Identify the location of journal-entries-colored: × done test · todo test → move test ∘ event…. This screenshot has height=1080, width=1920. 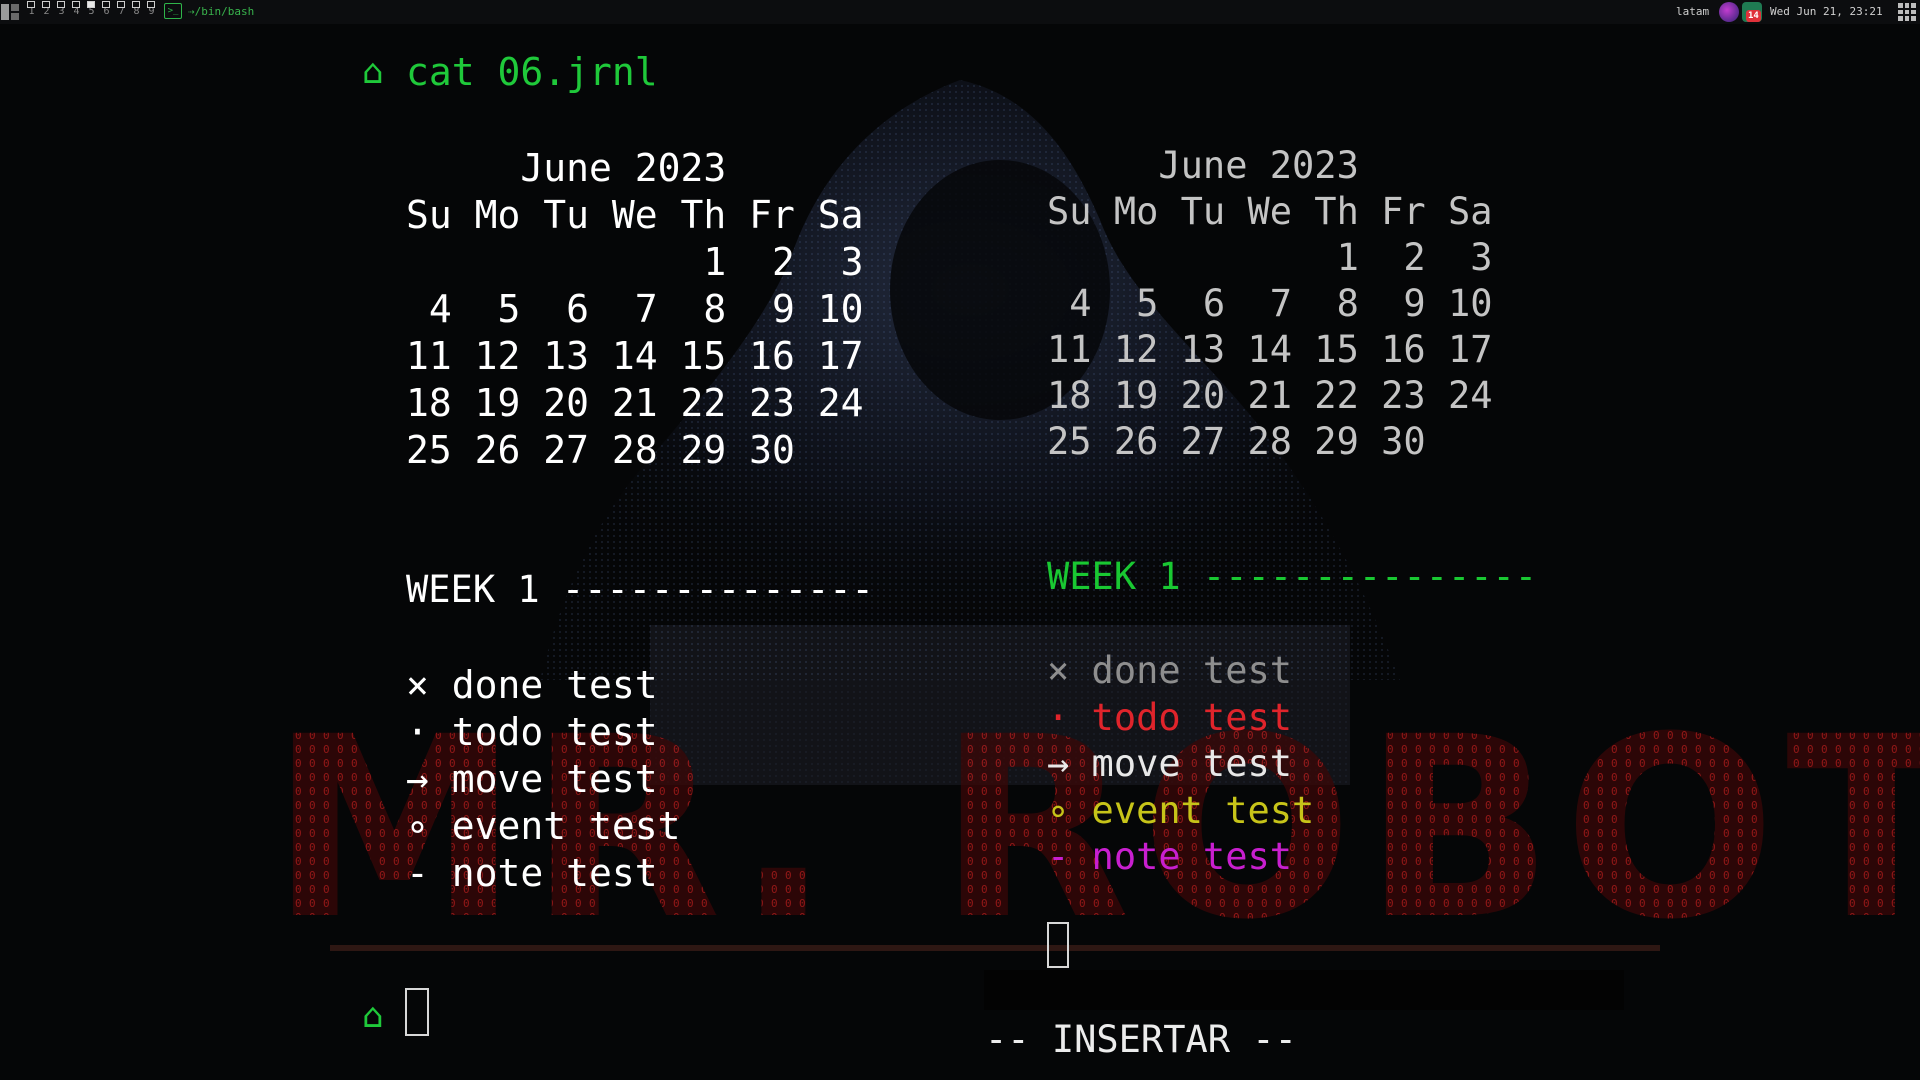
(1180, 764).